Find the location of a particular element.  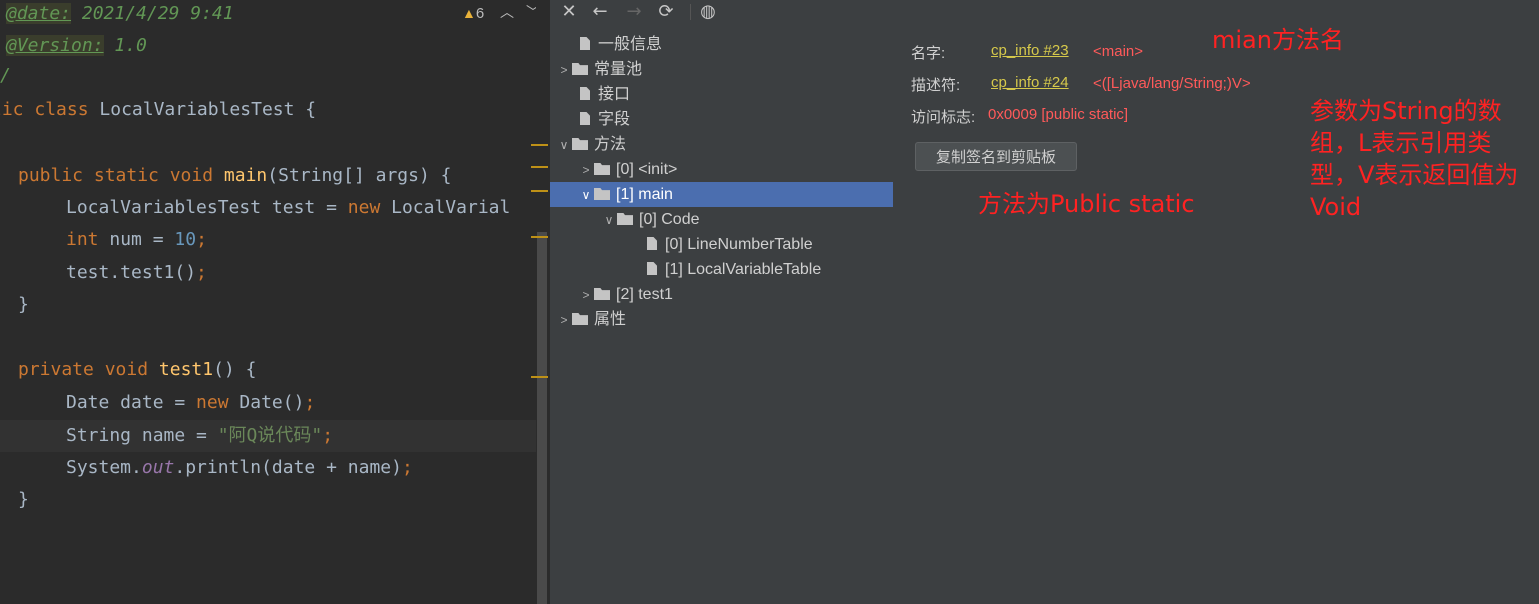

annotation-public-static: 方法为Public static is located at coordinates (1086, 204).